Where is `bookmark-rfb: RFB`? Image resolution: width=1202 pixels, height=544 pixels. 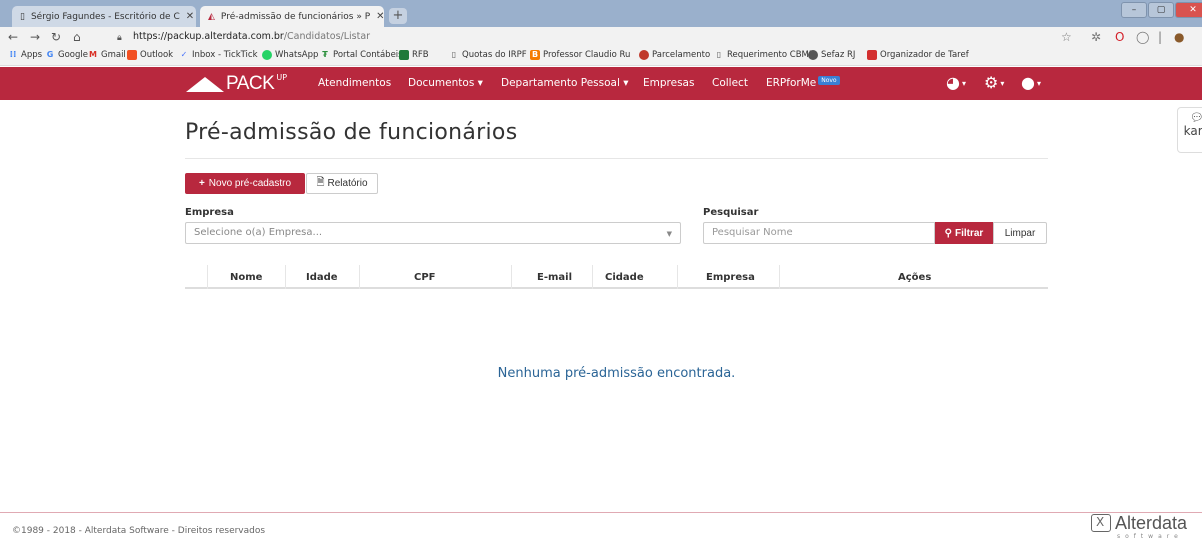
bookmark-rfb: RFB is located at coordinates (414, 55).